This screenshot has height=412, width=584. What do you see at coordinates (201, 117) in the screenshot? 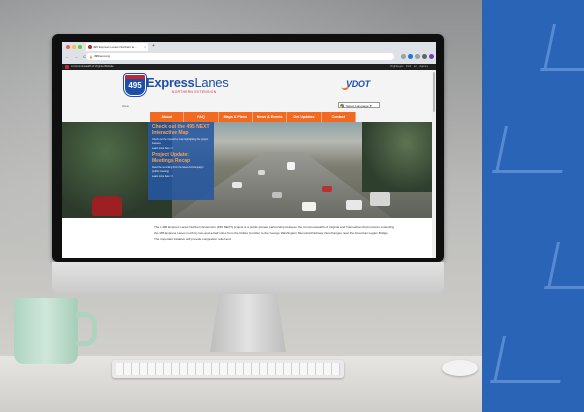
I see `nav-item-faq: FAQ` at bounding box center [201, 117].